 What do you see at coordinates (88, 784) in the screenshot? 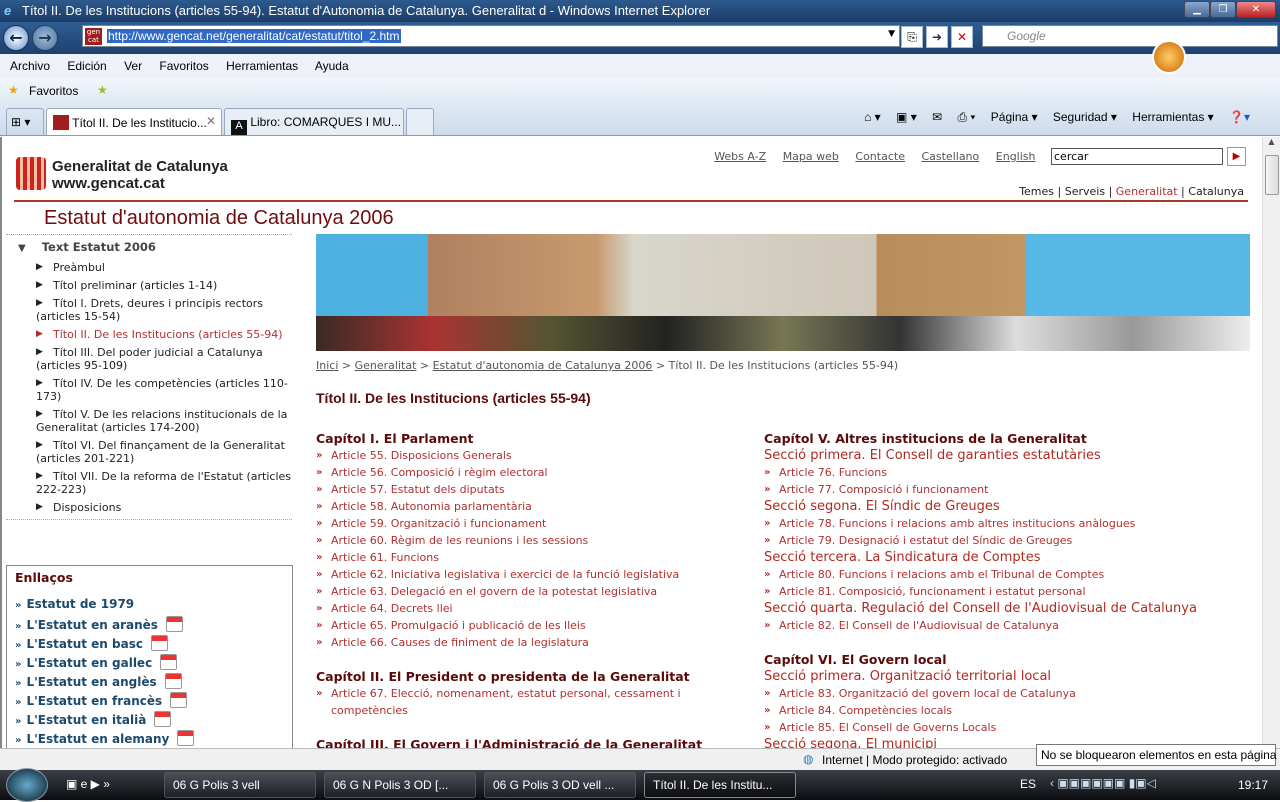
I see `quicklaunch-icons: ▣ e ▶ »` at bounding box center [88, 784].